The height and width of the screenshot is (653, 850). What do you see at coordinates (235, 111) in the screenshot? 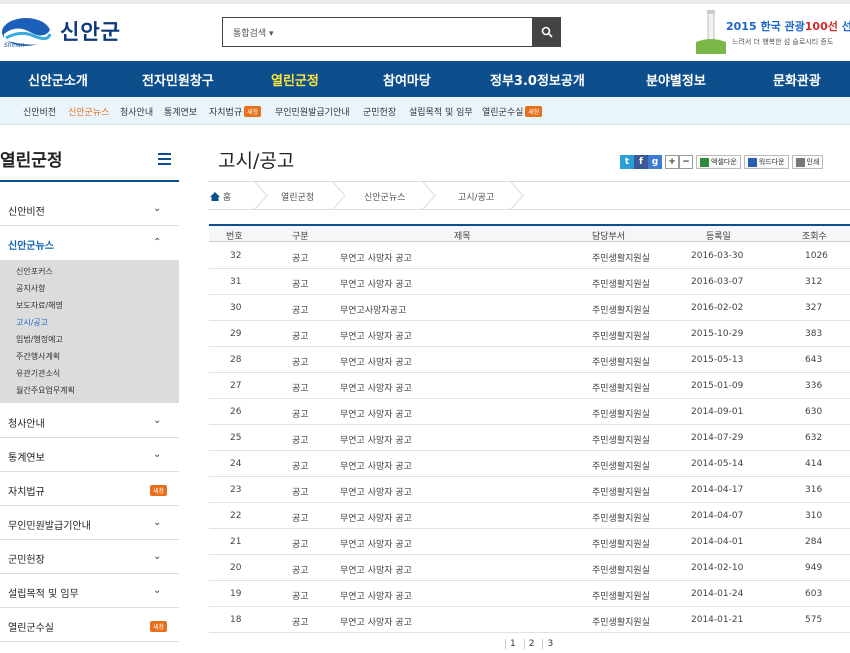
I see `lnb-item-bylaws: 자치법규 새창` at bounding box center [235, 111].